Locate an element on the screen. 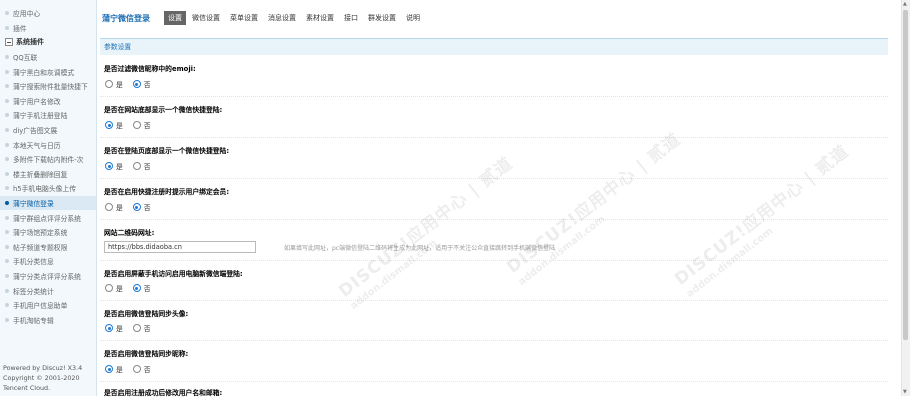 This screenshot has width=910, height=397. sidebar-group-system-plugins: 系统插件 is located at coordinates (48, 42).